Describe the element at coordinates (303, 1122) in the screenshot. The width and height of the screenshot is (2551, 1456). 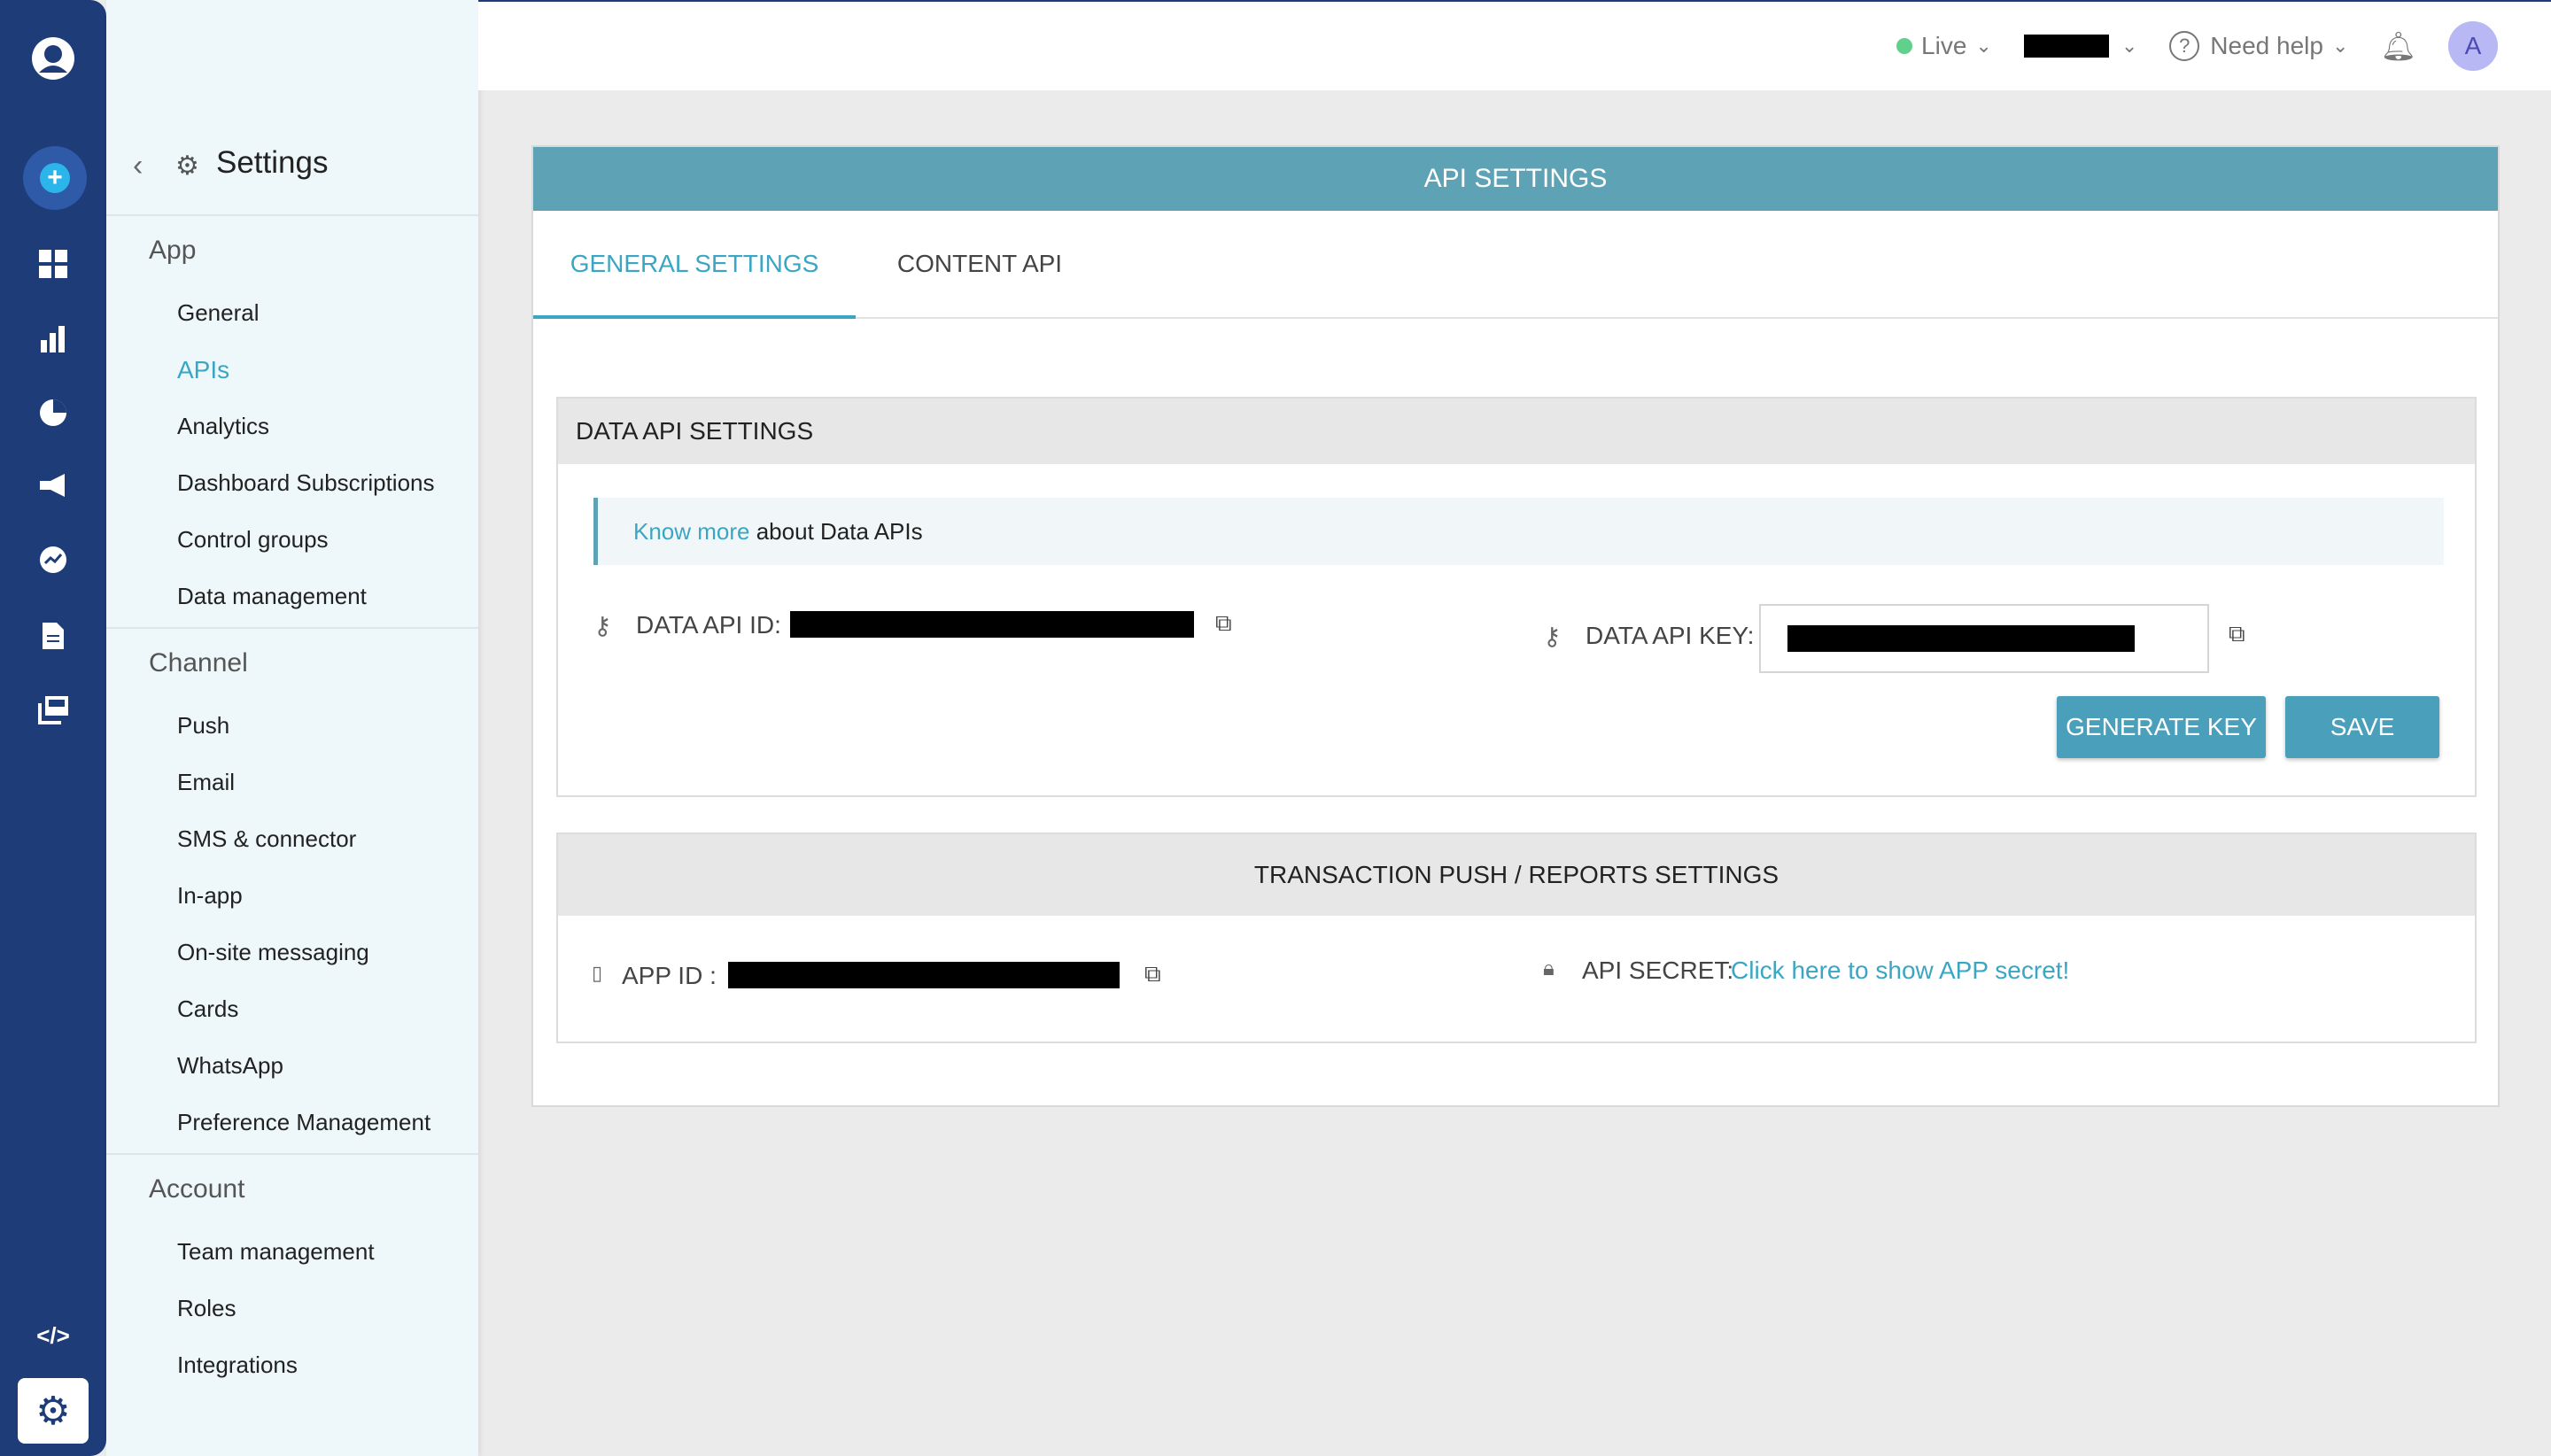
I see `sidebar-item-preference-management: Preference Management` at that location.